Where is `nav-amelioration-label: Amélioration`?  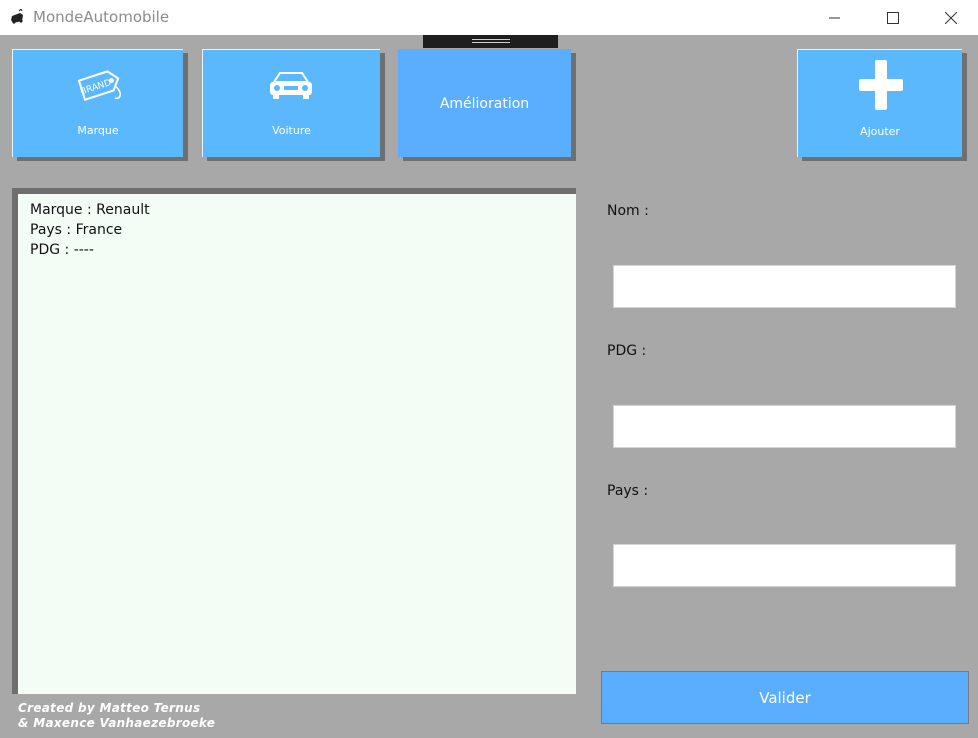 nav-amelioration-label: Amélioration is located at coordinates (484, 104).